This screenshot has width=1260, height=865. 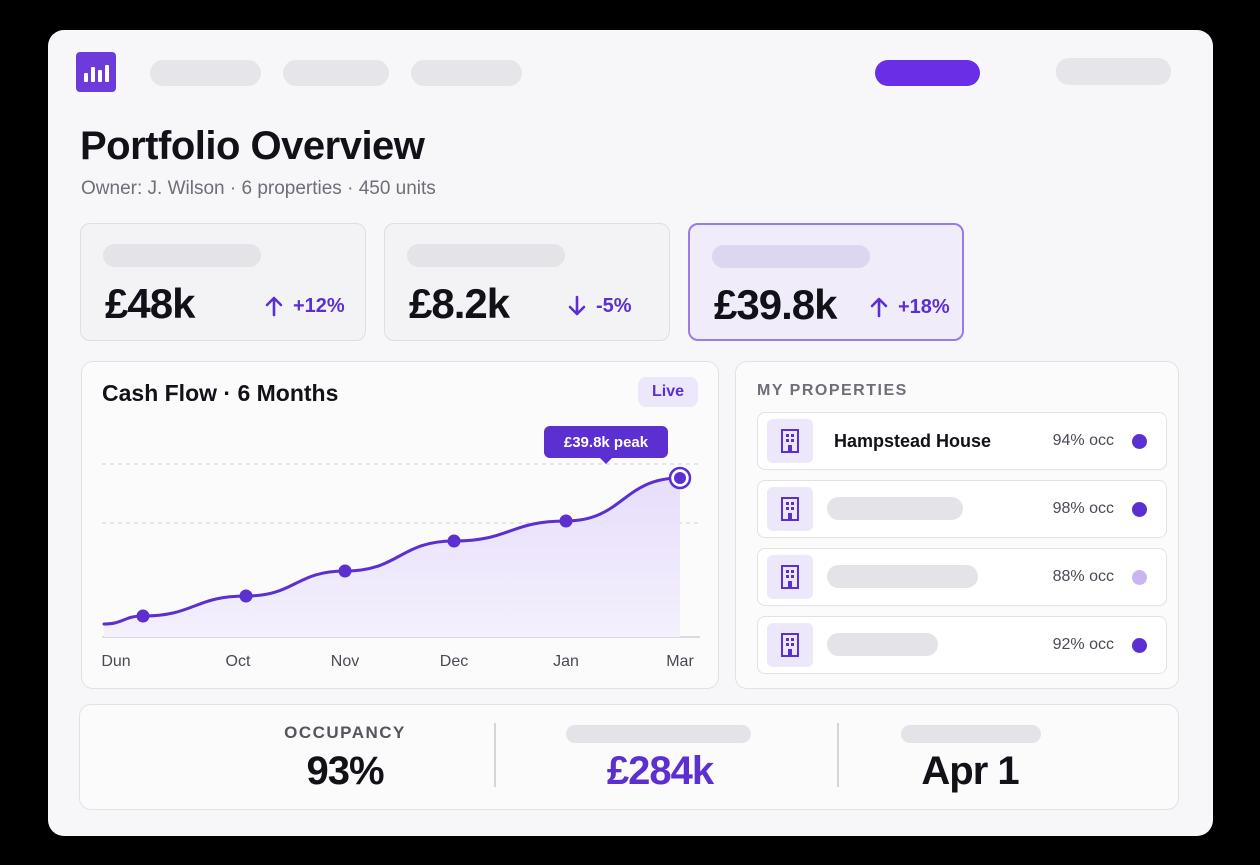 I want to click on kpi-card: £8.2k -5%, so click(x=527, y=282).